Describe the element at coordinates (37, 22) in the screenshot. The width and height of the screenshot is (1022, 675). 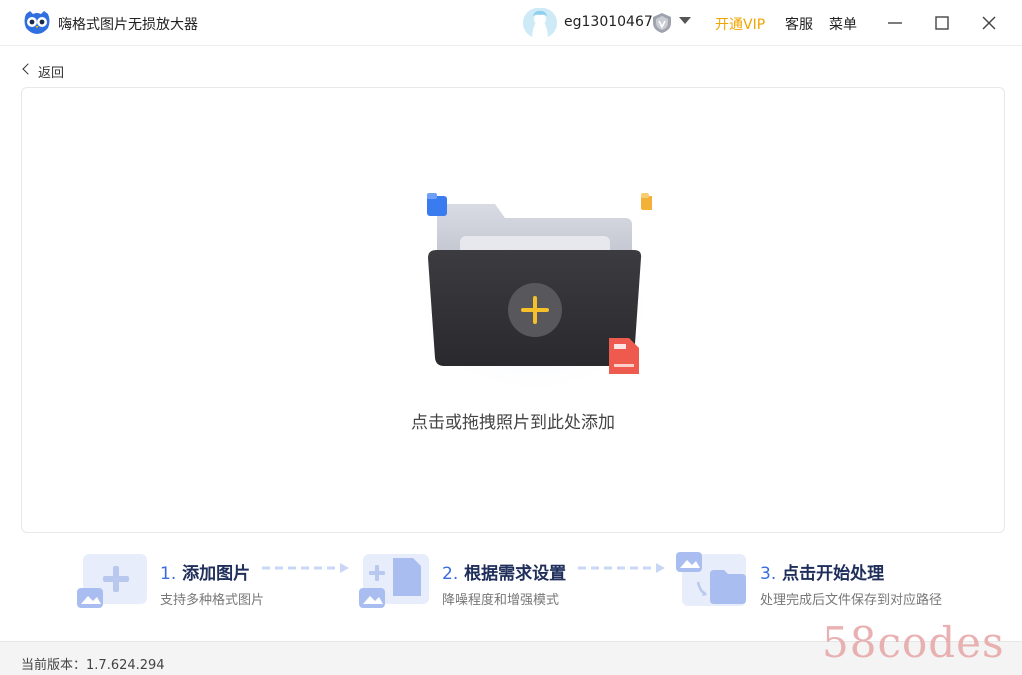
I see `owl-logo-icon` at that location.